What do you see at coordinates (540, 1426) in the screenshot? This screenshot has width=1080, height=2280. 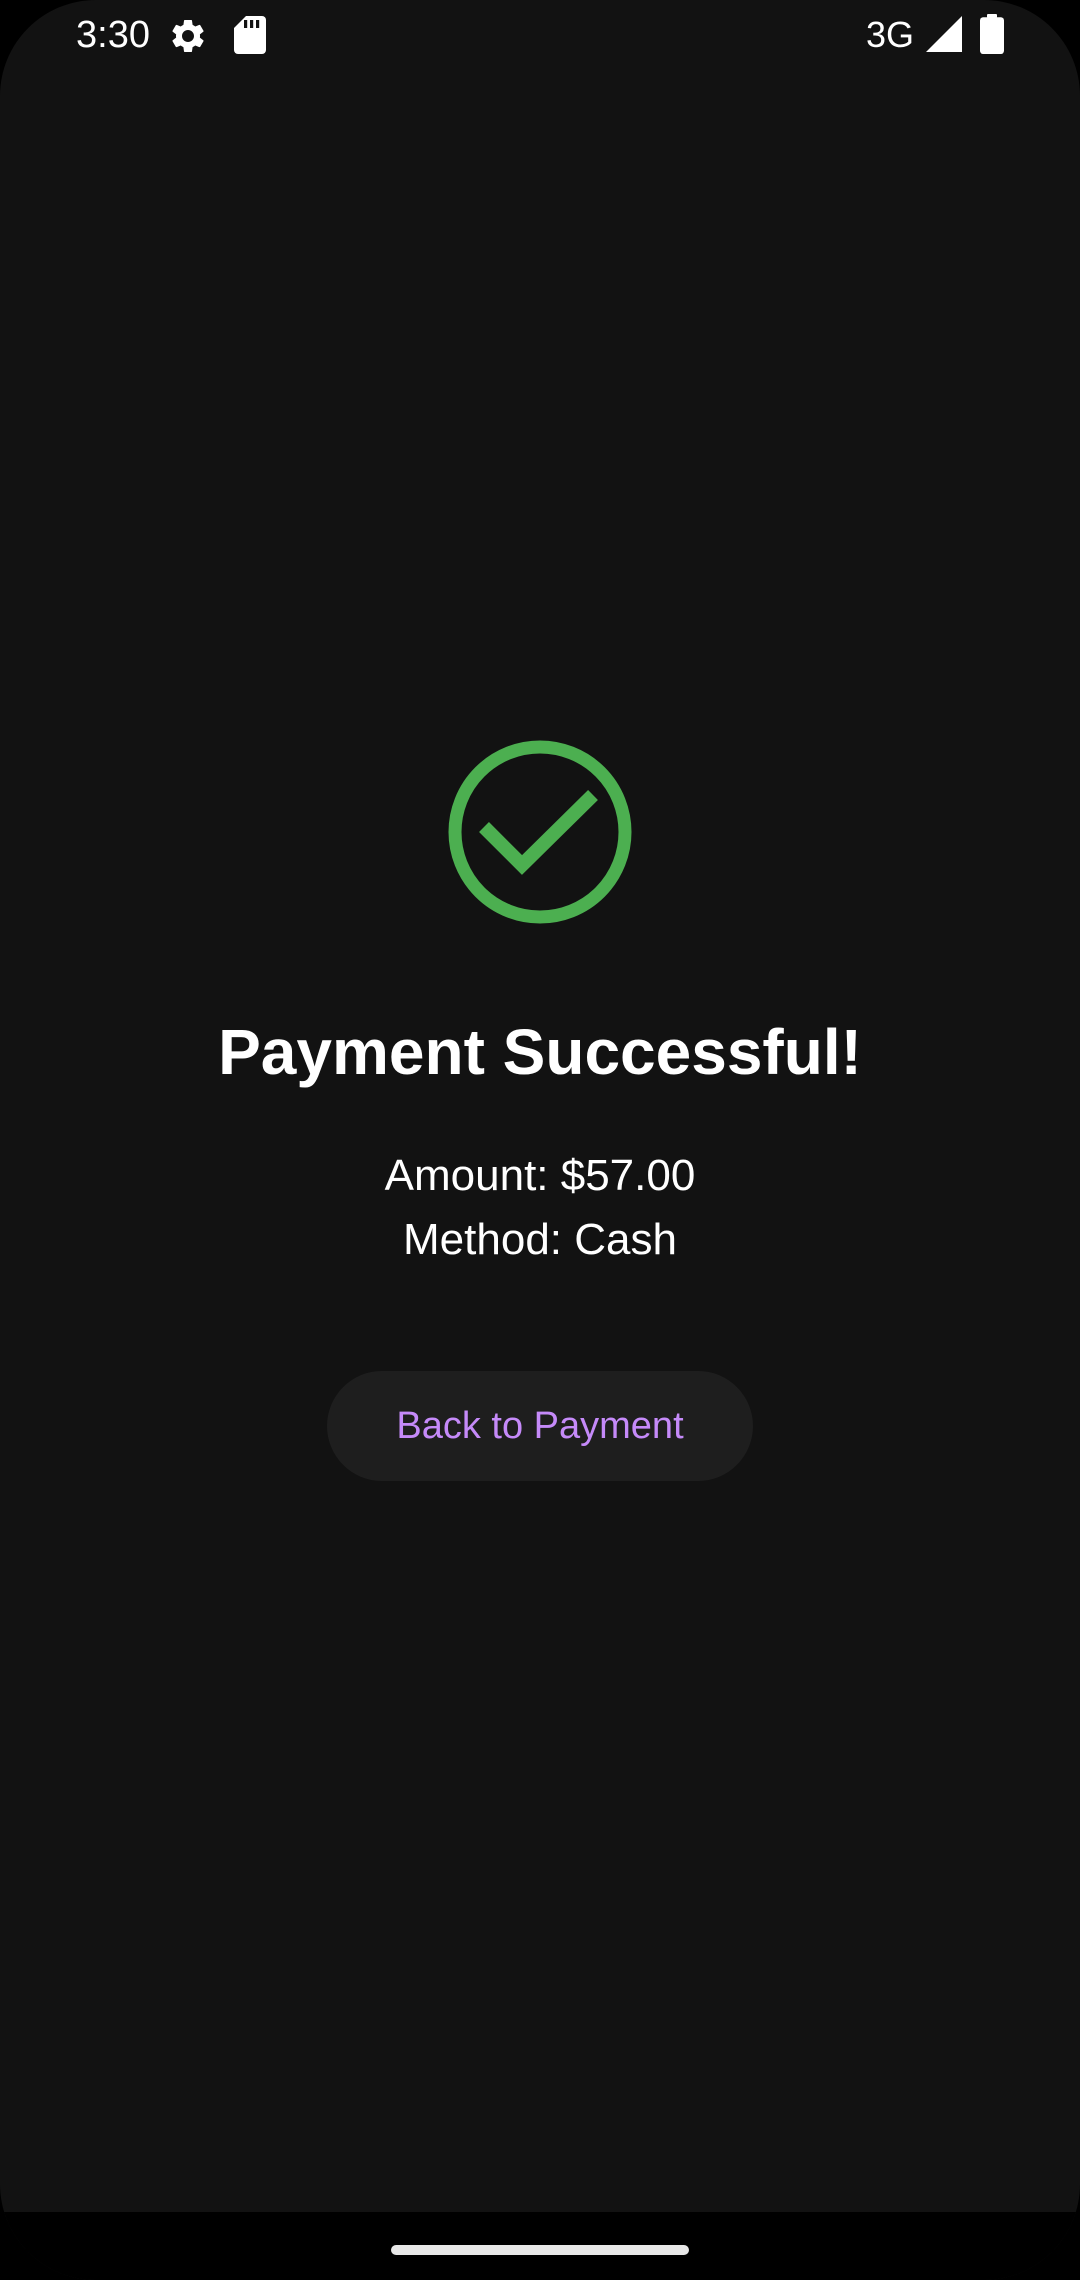 I see `back-to-payment-button: Back to Payment` at bounding box center [540, 1426].